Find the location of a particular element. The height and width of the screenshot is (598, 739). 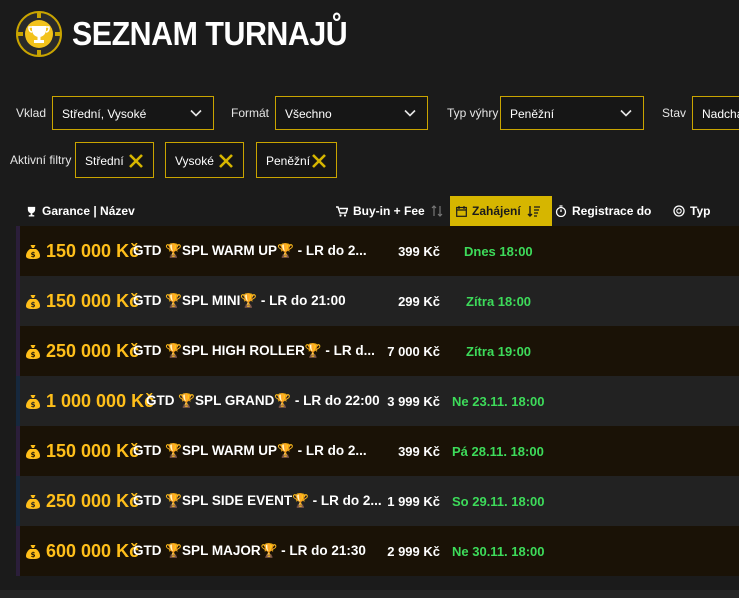

poker-chip-icon is located at coordinates (679, 211).